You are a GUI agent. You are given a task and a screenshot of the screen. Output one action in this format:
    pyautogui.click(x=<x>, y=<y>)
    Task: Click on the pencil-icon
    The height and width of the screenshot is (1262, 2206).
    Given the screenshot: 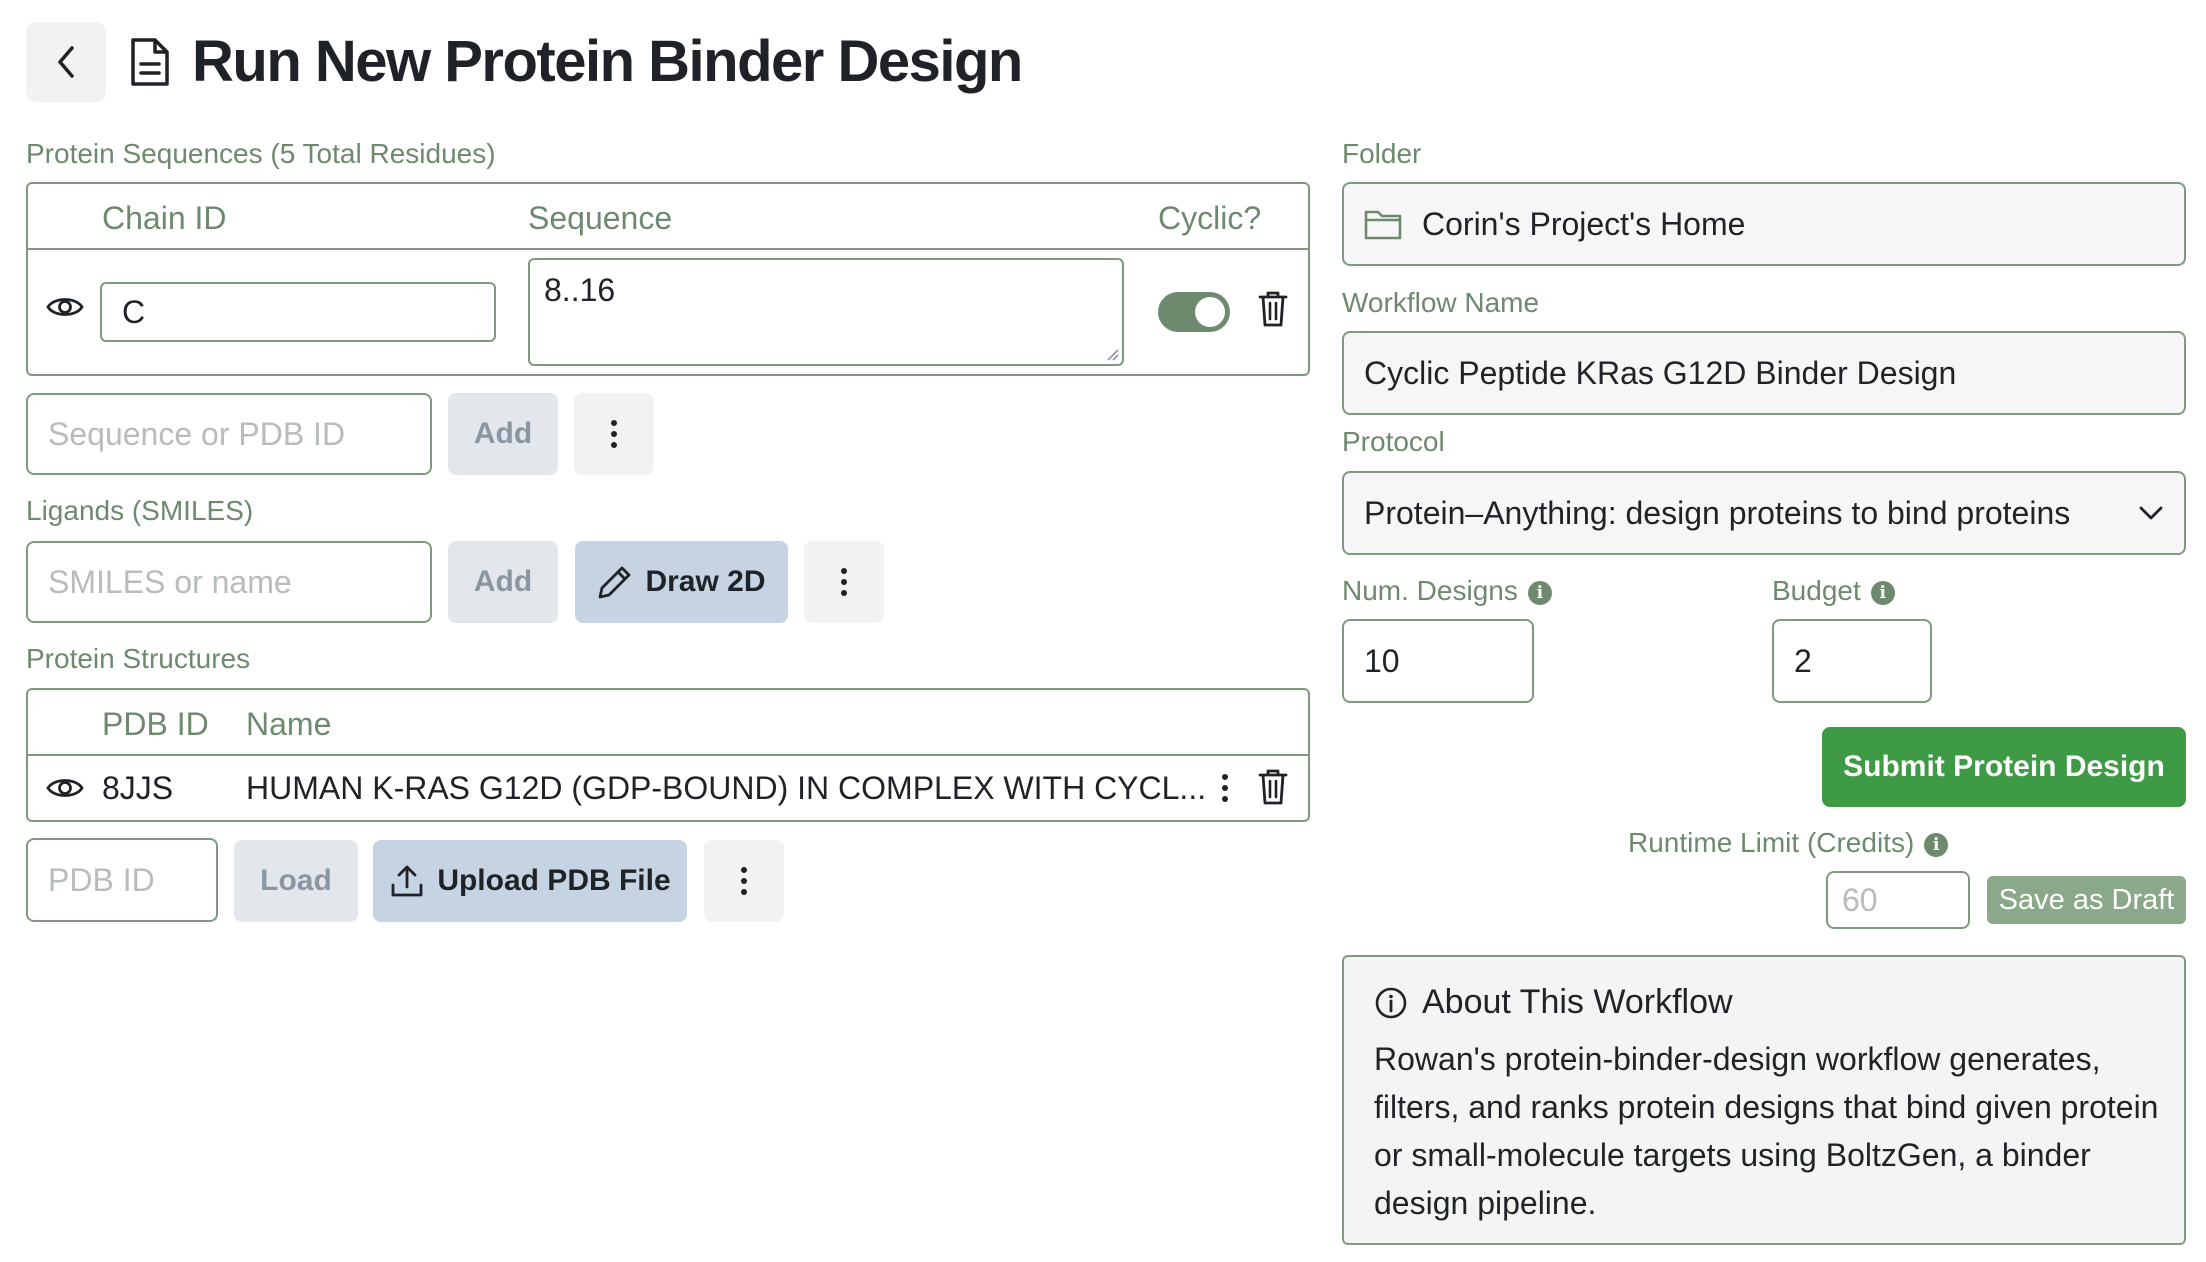 What is the action you would take?
    pyautogui.click(x=615, y=582)
    